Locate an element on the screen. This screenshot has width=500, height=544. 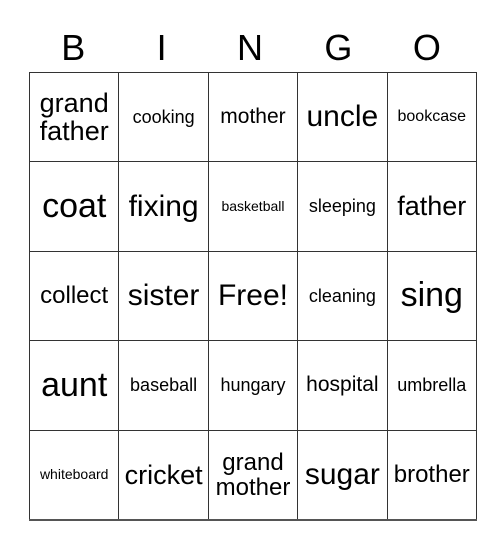
cell-text: baseball is located at coordinates (164, 384).